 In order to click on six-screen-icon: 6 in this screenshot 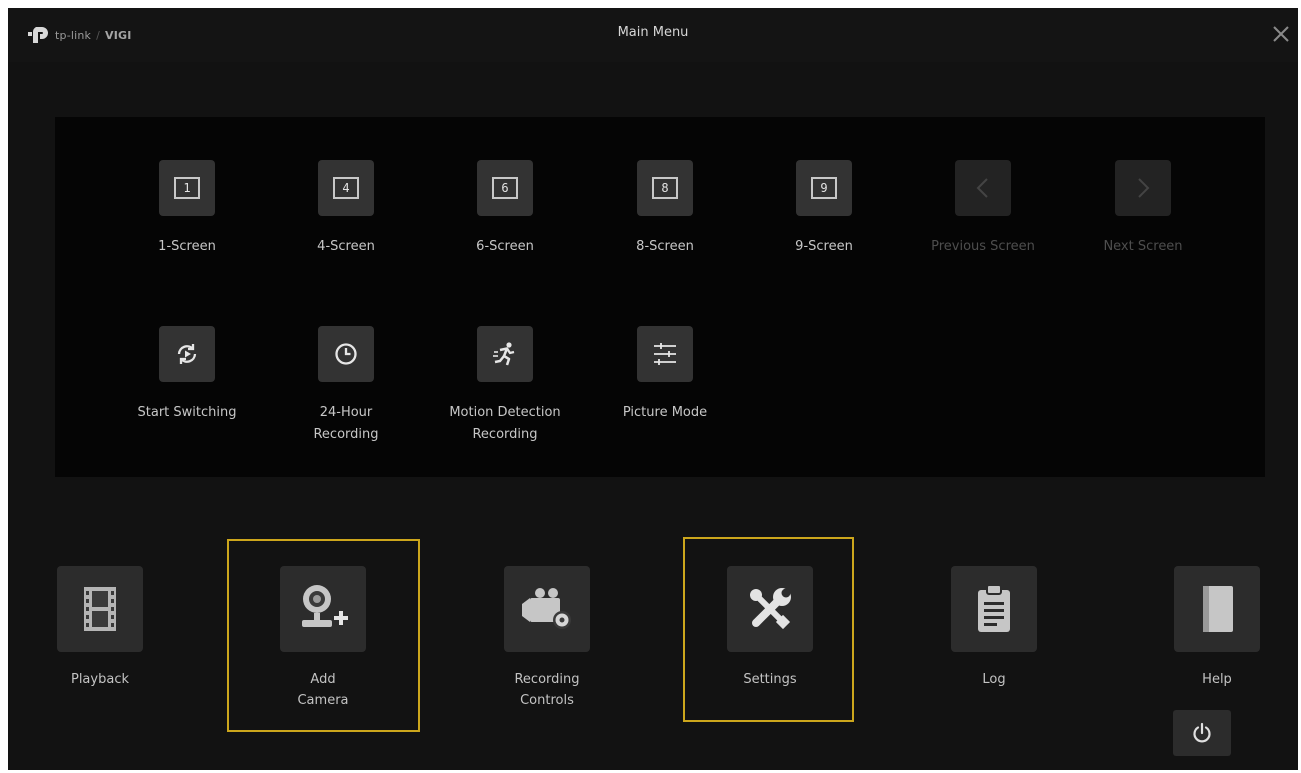, I will do `click(505, 188)`.